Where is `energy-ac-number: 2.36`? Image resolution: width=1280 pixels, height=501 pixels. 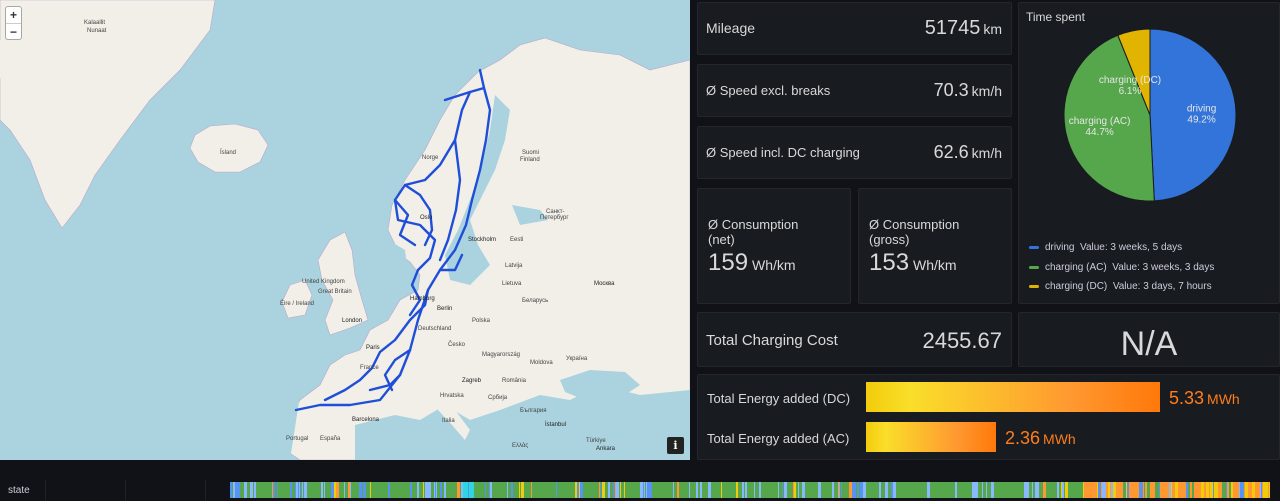 energy-ac-number: 2.36 is located at coordinates (1023, 438).